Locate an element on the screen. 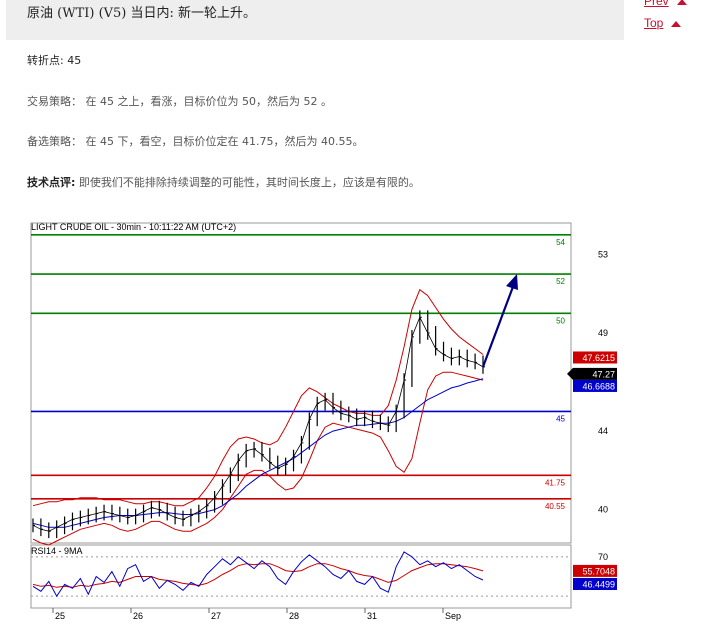 The height and width of the screenshot is (625, 703). level-label: 54 is located at coordinates (560, 242).